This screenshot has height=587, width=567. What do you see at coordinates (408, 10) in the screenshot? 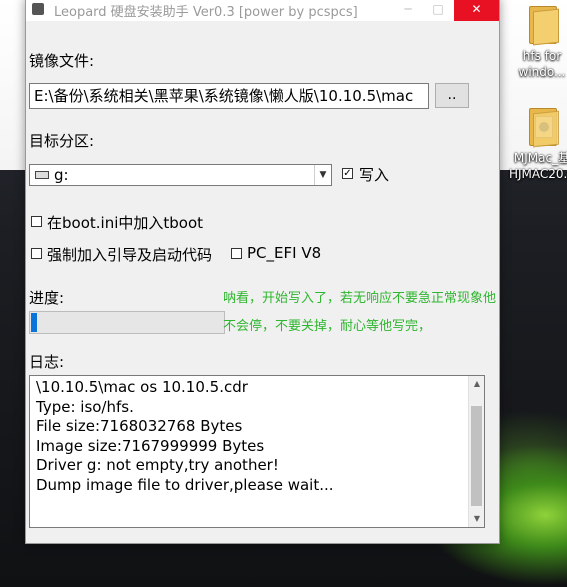
I see `minimize-button: ─` at bounding box center [408, 10].